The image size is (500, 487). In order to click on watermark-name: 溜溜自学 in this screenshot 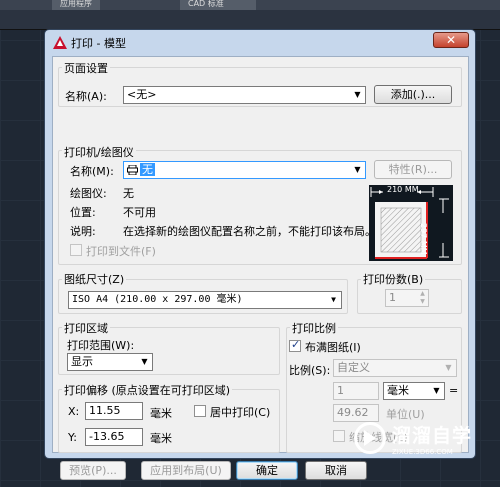, I will do `click(432, 436)`.